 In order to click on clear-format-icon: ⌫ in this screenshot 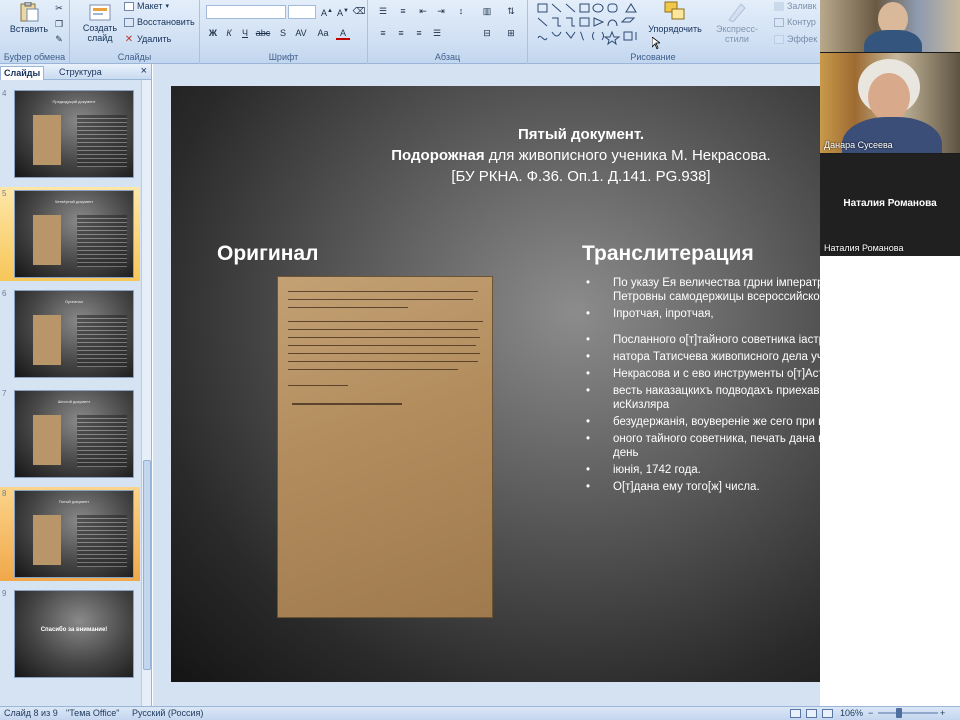, I will do `click(359, 11)`.